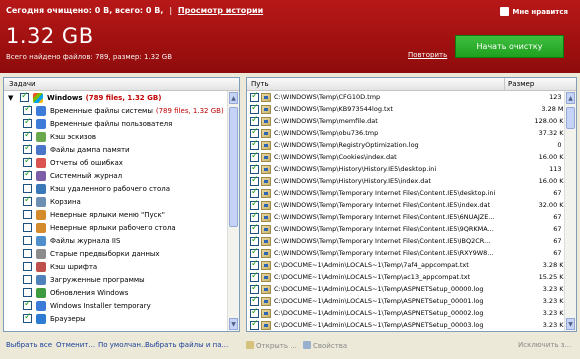 This screenshot has height=359, width=580. I want to click on task-item: Обновления Windows, so click(121, 292).